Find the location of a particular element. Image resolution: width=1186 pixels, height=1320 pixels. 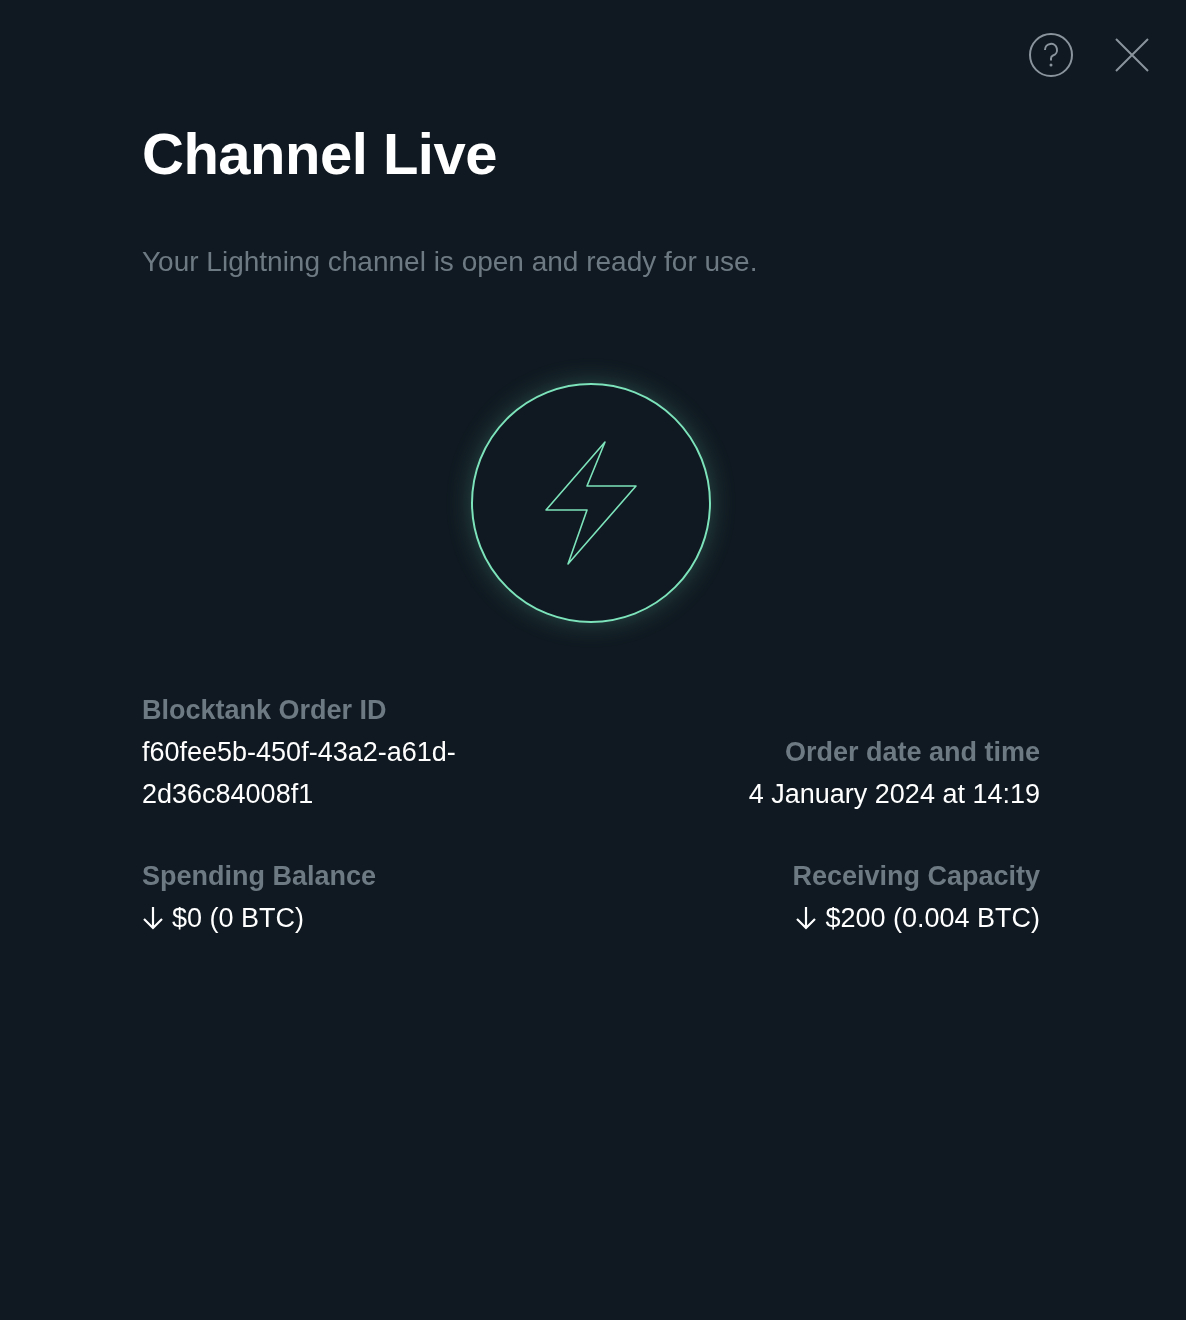

detail-value: $0 (0 BTC) is located at coordinates (238, 918).